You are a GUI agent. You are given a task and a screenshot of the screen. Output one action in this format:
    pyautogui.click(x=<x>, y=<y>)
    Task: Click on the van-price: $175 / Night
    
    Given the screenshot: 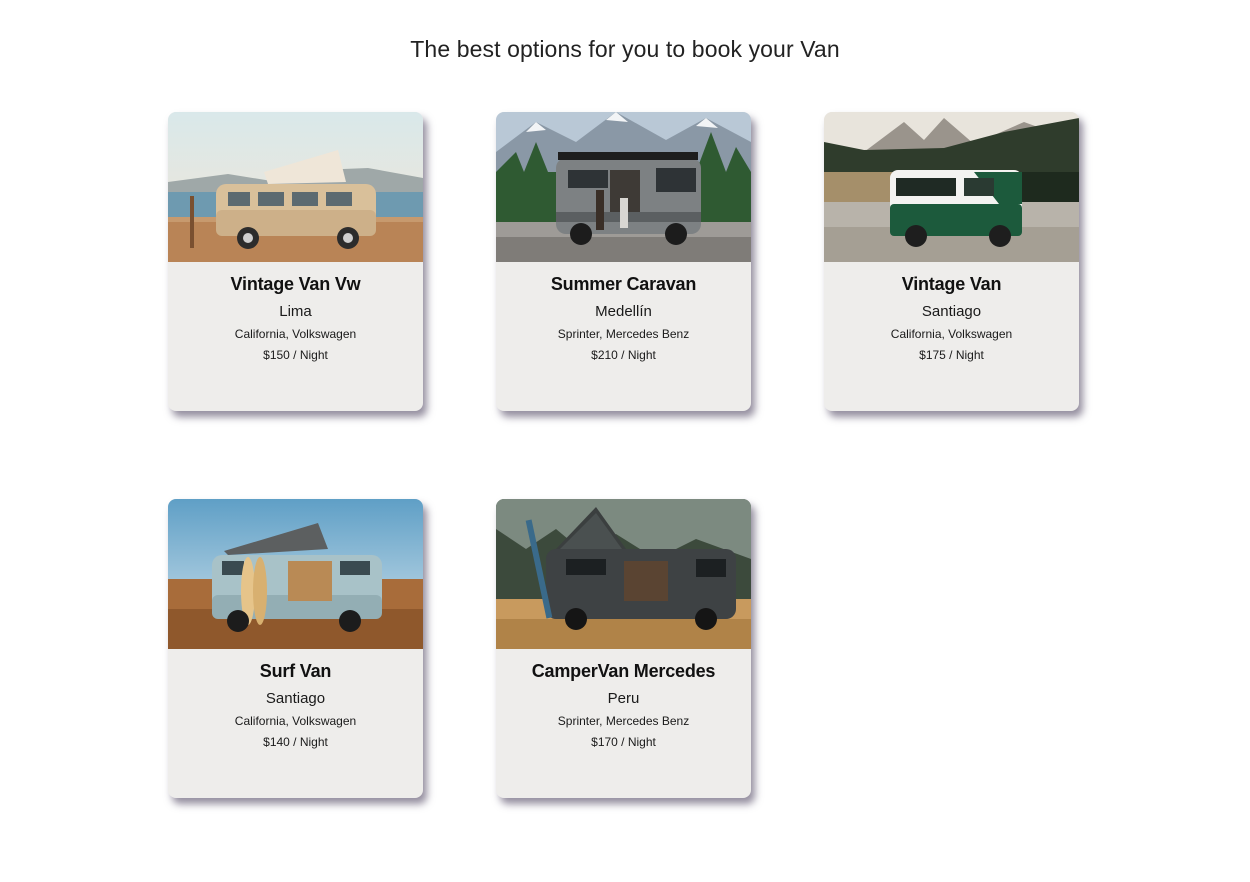 What is the action you would take?
    pyautogui.click(x=951, y=355)
    